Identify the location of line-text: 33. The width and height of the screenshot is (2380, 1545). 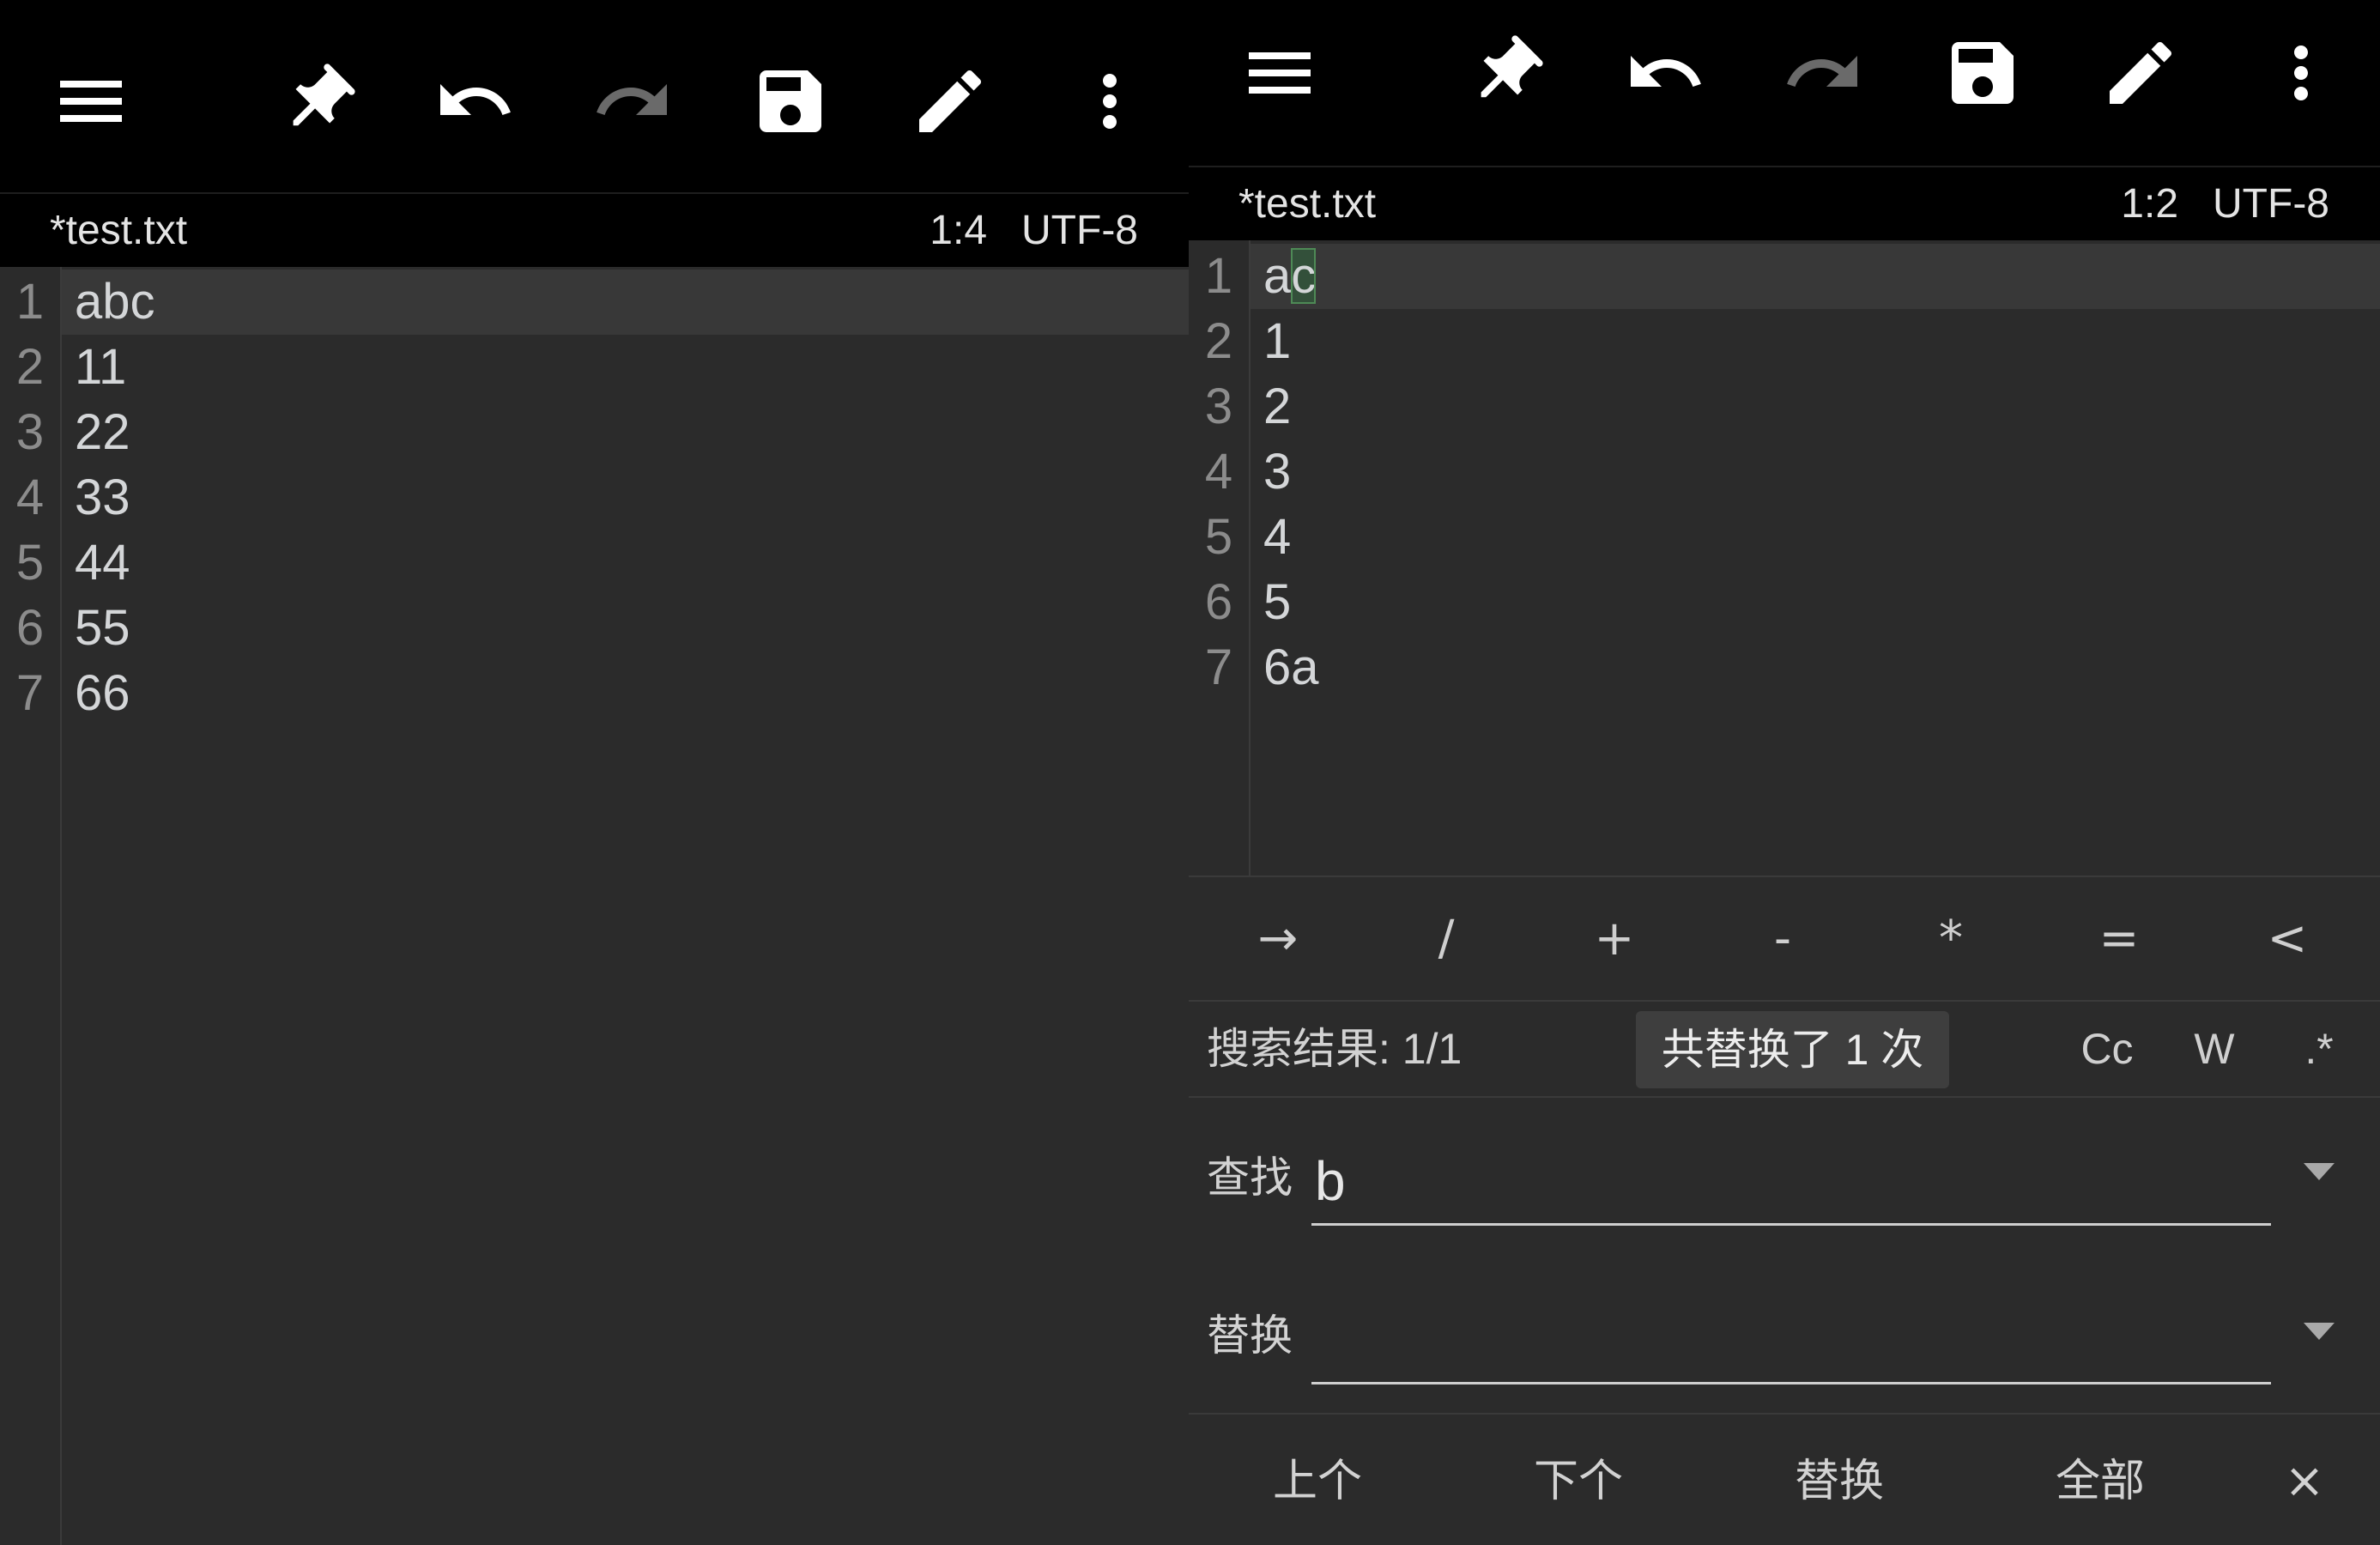
(102, 497).